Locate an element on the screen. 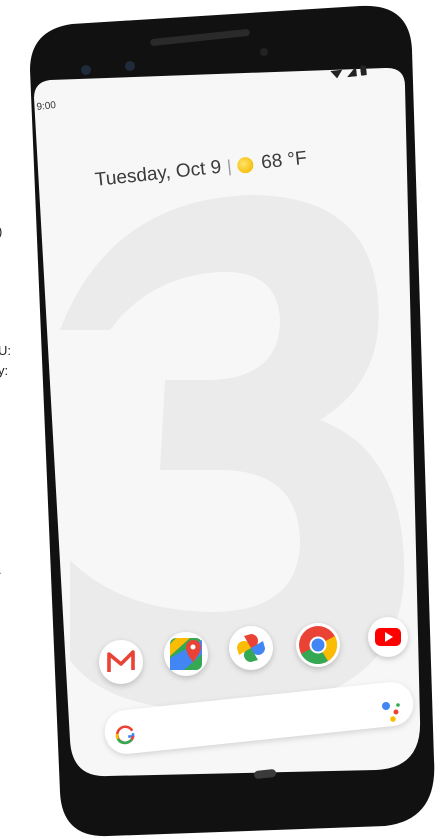  sensor-icon is located at coordinates (264, 52).